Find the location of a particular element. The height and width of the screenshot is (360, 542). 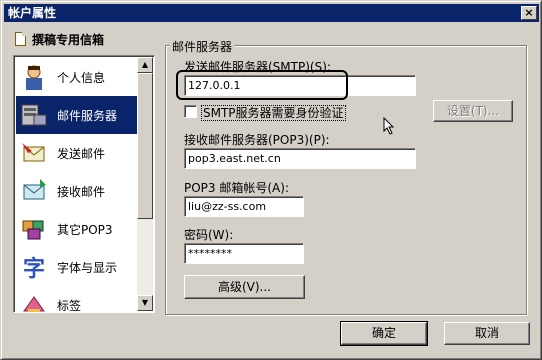

cancel-button: 取消 is located at coordinates (487, 333).